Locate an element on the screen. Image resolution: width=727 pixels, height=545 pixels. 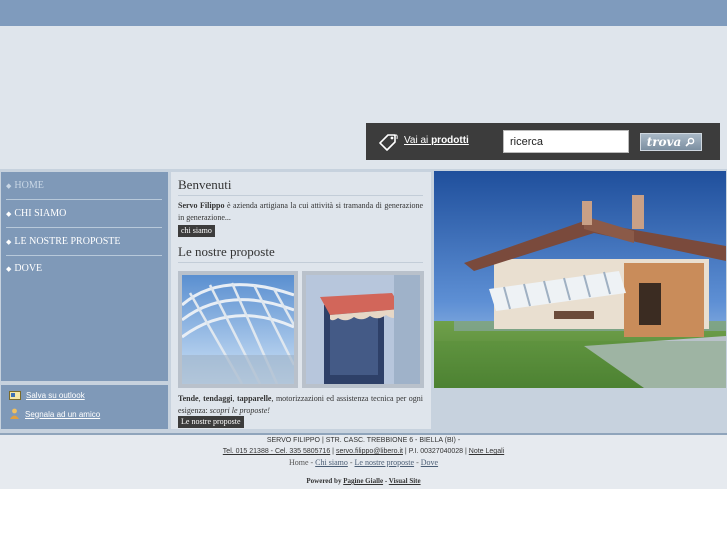
about-button: chi siamo is located at coordinates (196, 231).